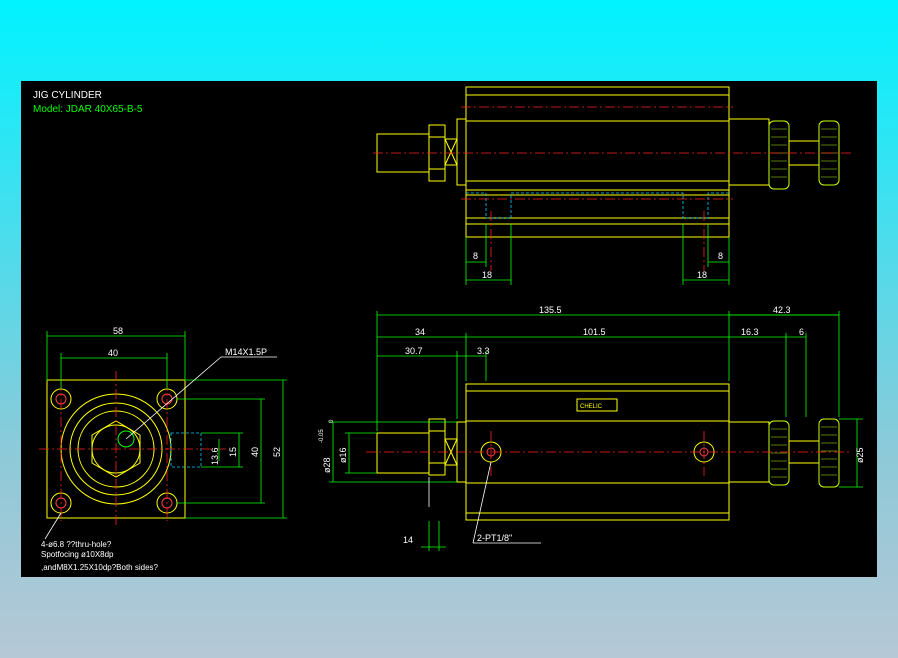 The width and height of the screenshot is (898, 658). I want to click on side-dim-rod-ext: 42.3, so click(782, 310).